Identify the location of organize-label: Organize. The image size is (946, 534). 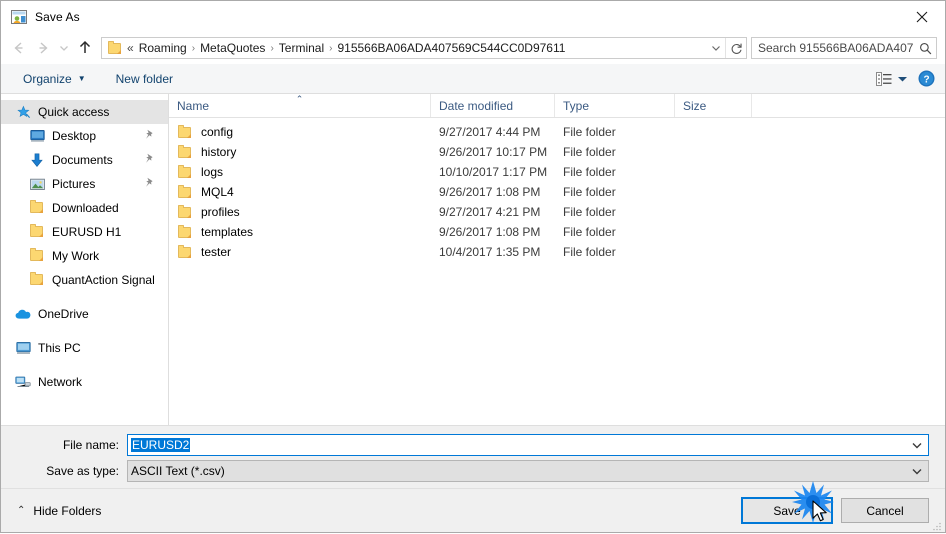
(47, 78).